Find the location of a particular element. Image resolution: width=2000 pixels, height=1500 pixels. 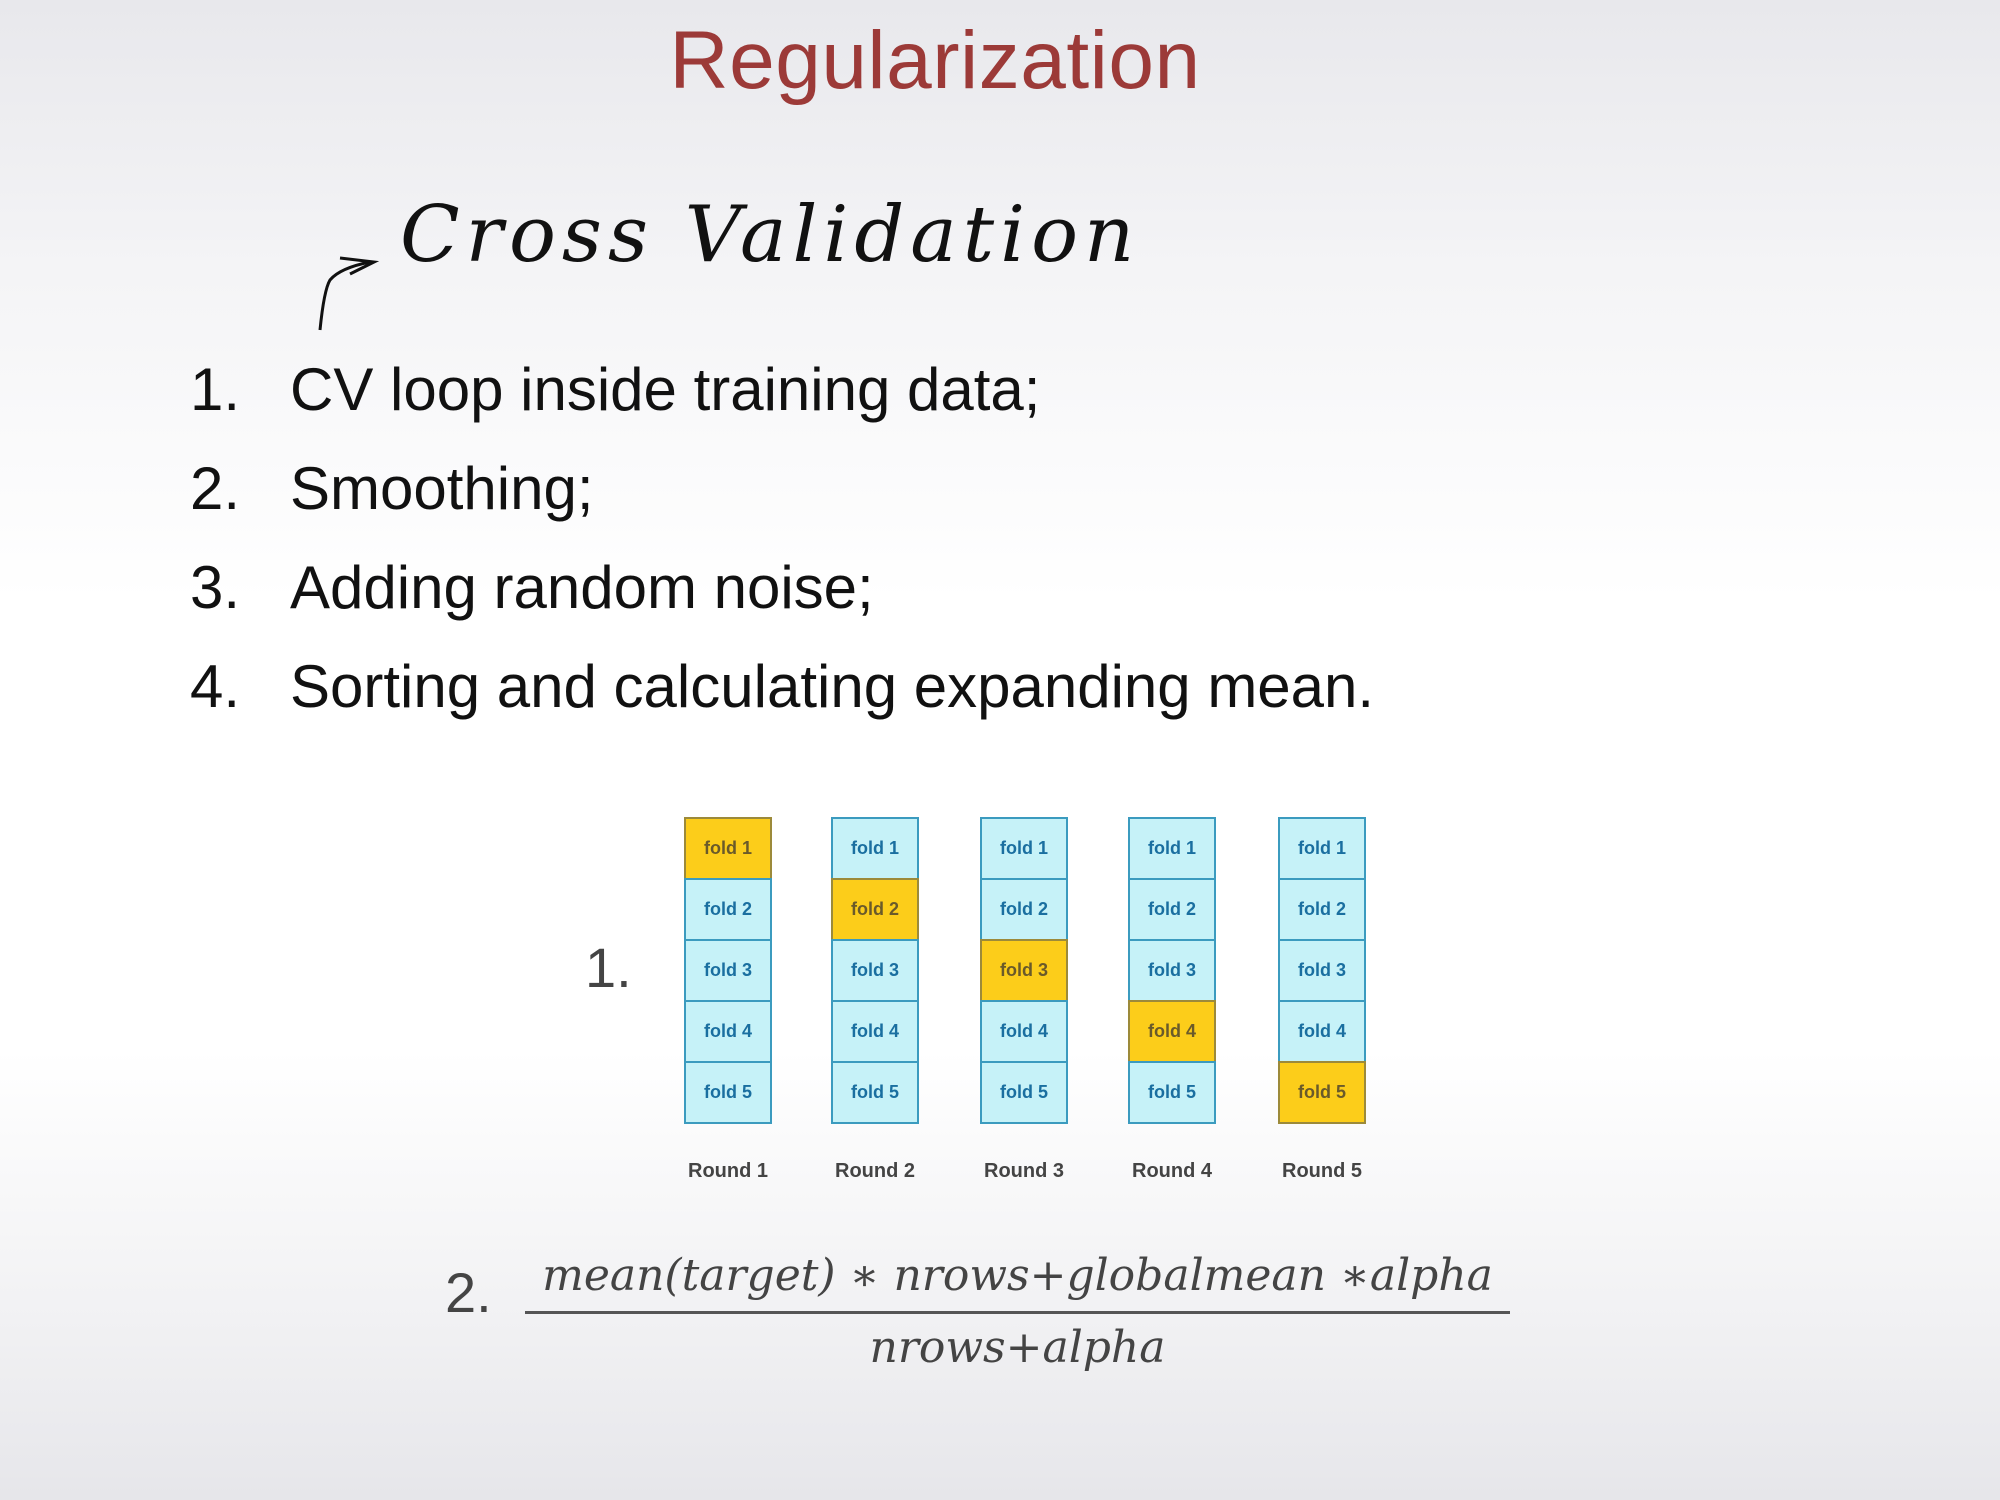

round-column: fold 1 fold 2 fold 3 fold 4 fold 5 Round 1 is located at coordinates (728, 999).